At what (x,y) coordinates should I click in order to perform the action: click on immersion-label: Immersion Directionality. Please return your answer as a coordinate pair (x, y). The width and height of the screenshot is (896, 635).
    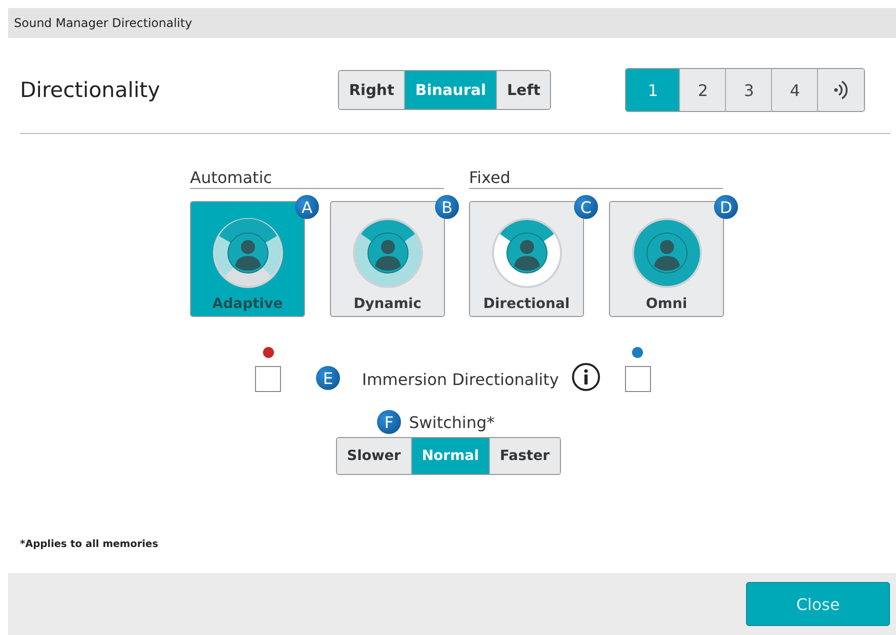
    Looking at the image, I should click on (460, 379).